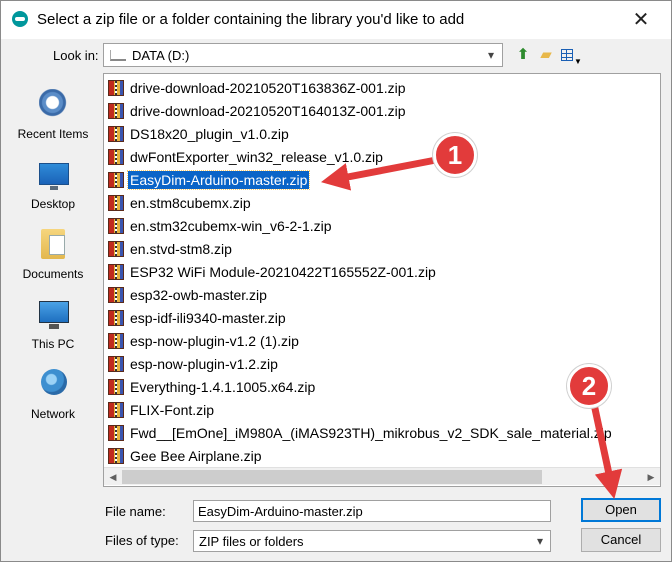 This screenshot has height=562, width=672. What do you see at coordinates (332, 477) in the screenshot?
I see `scroll-thumb` at bounding box center [332, 477].